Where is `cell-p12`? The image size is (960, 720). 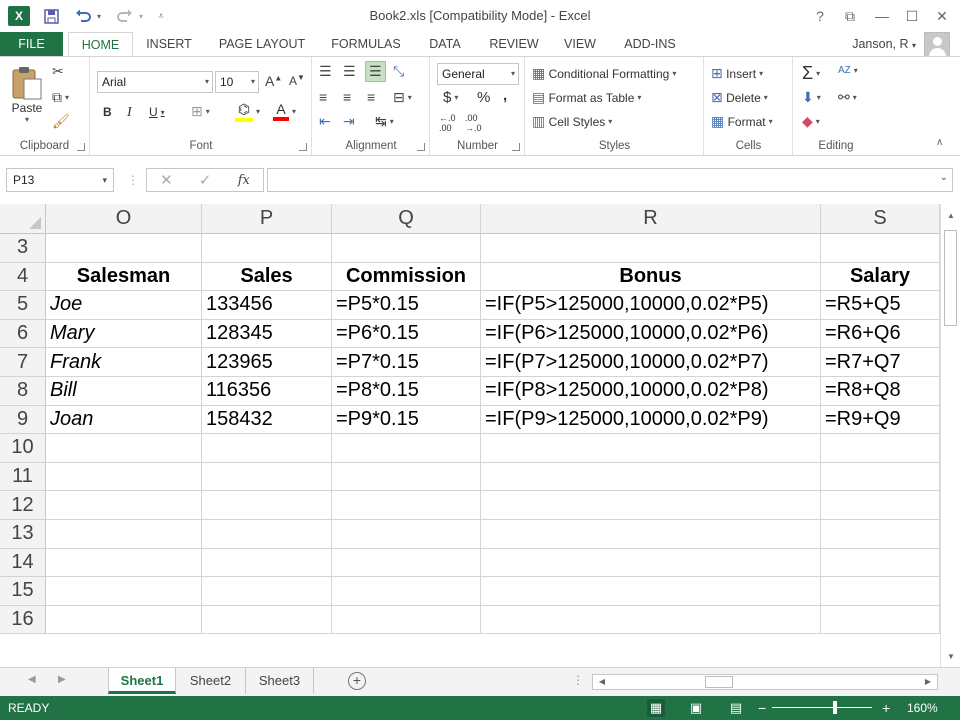
cell-p12 is located at coordinates (267, 505).